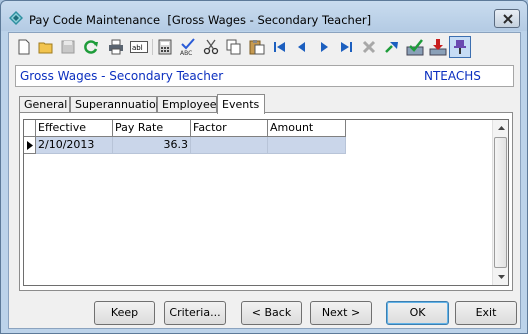  I want to click on scroll-down-icon, so click(501, 277).